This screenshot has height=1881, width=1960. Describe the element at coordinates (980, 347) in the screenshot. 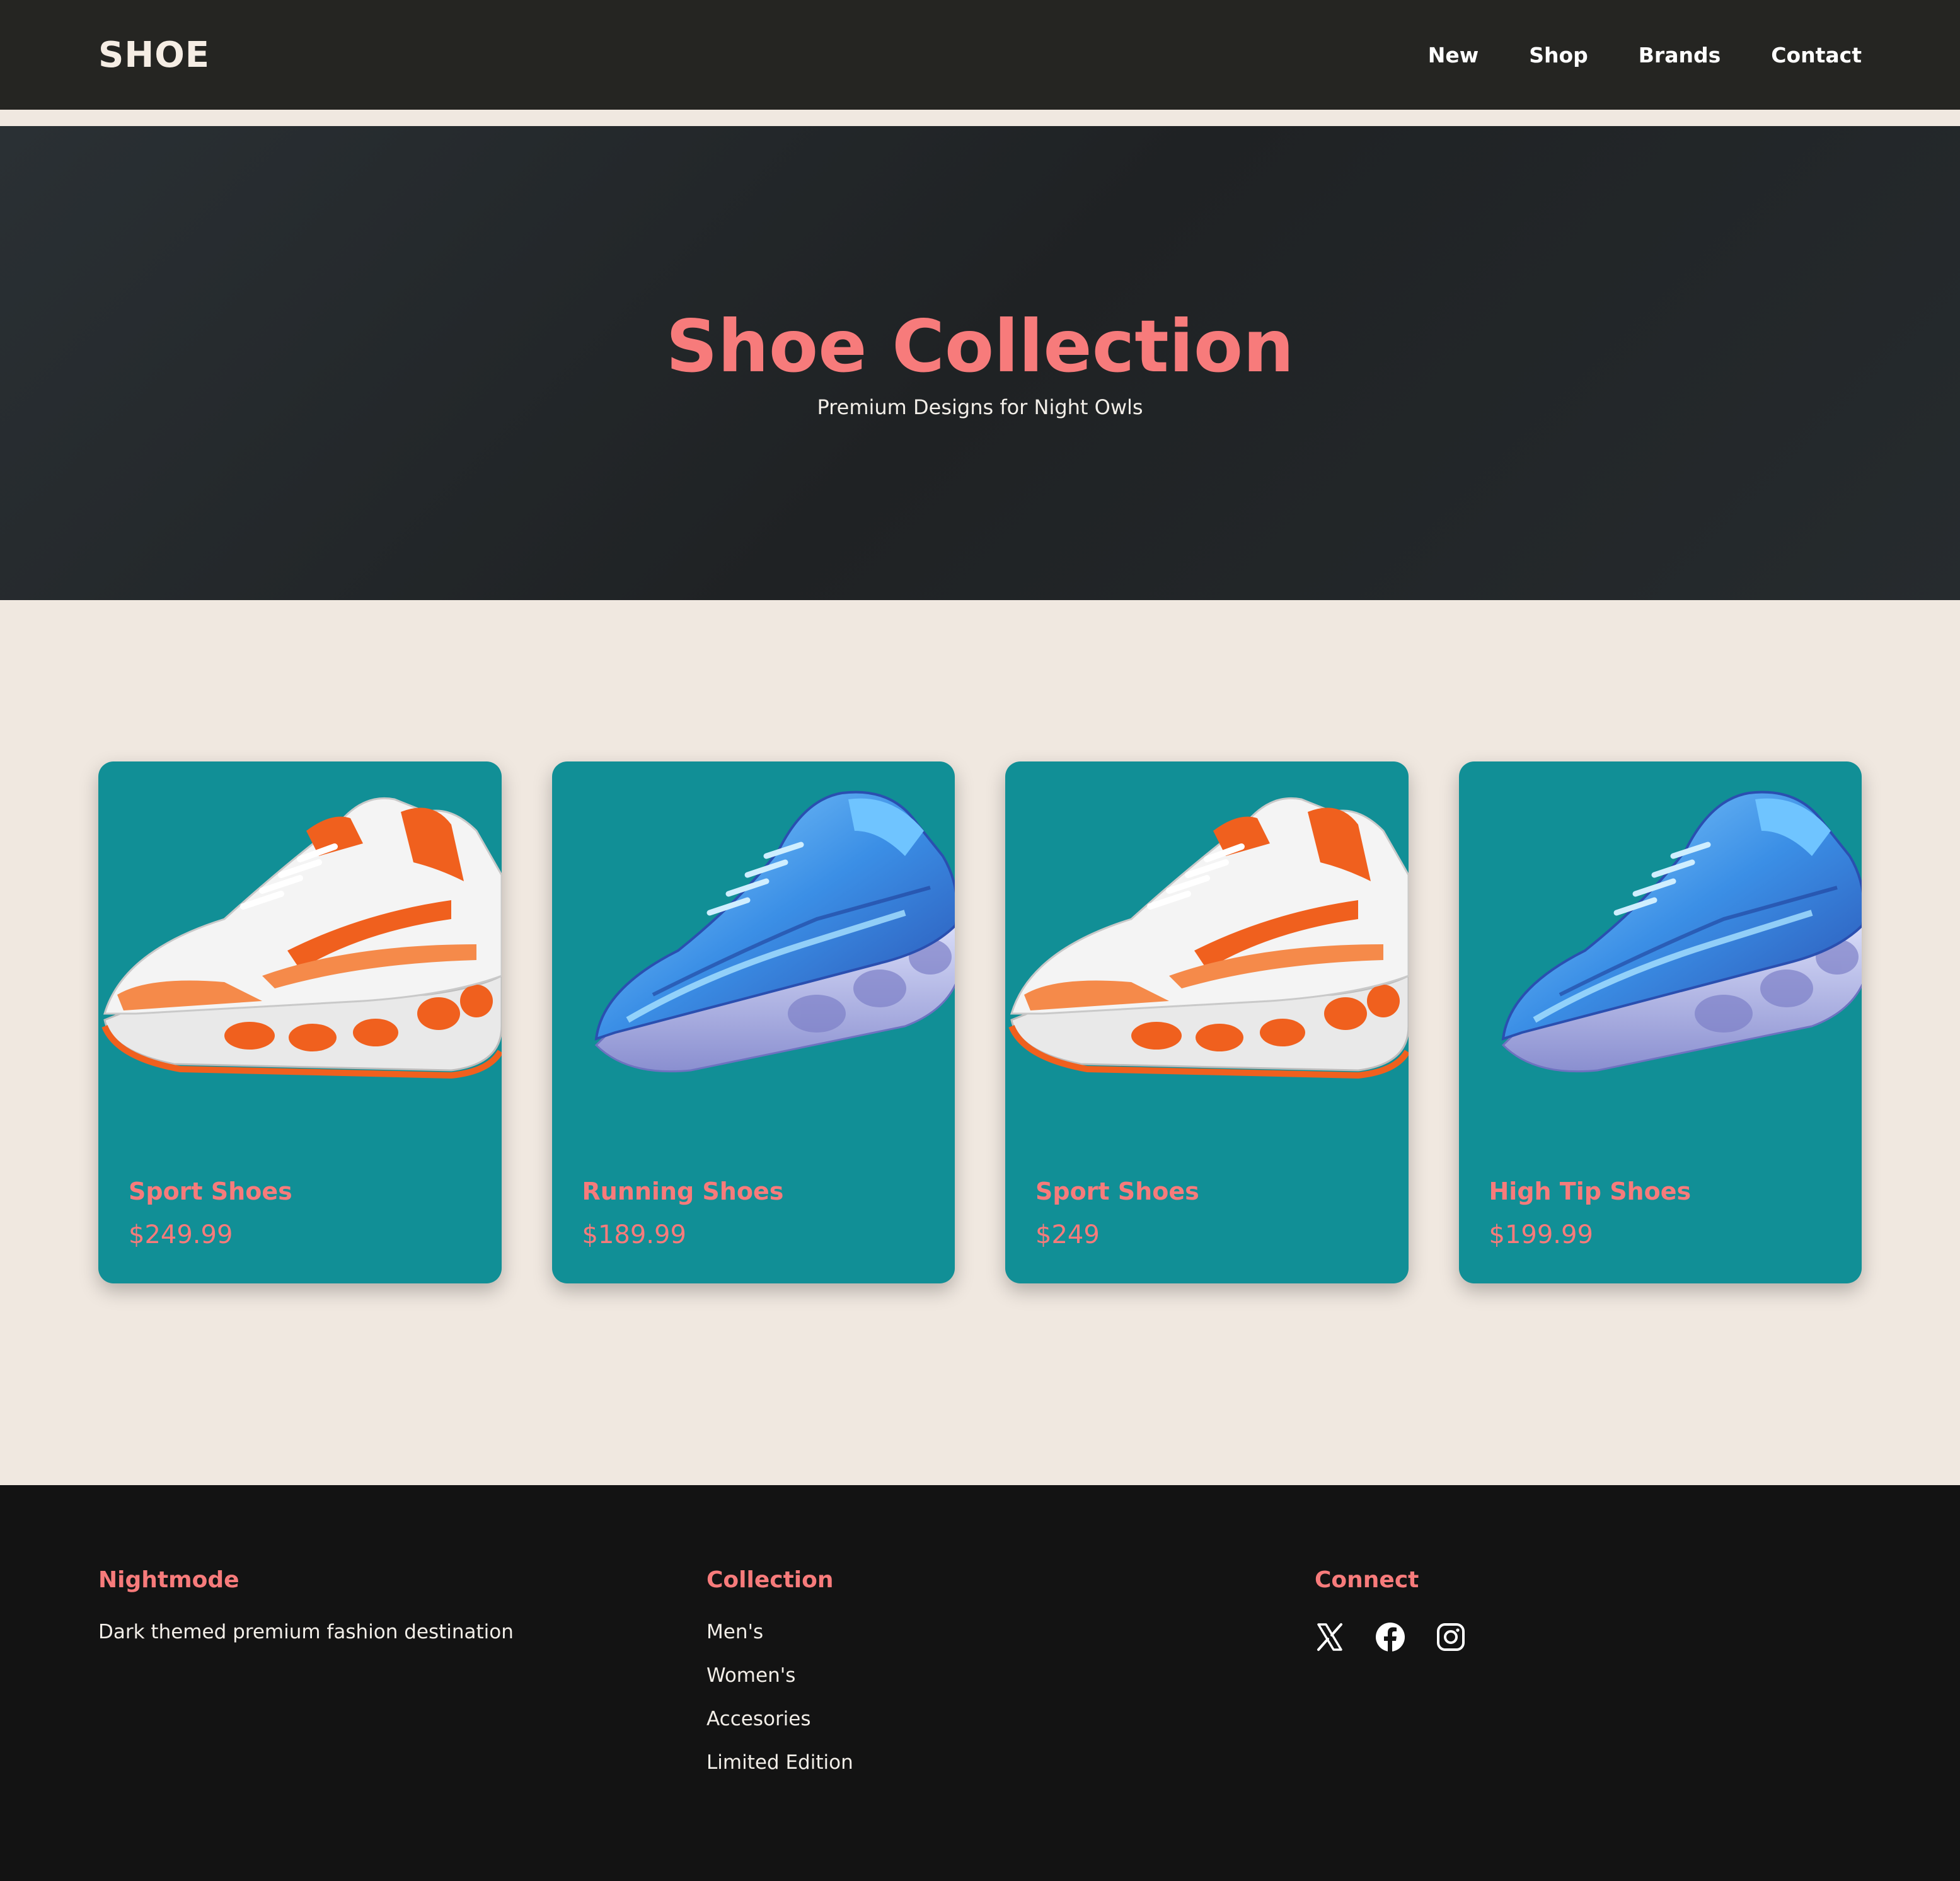

I see `hero-title: Shoe Collection` at that location.